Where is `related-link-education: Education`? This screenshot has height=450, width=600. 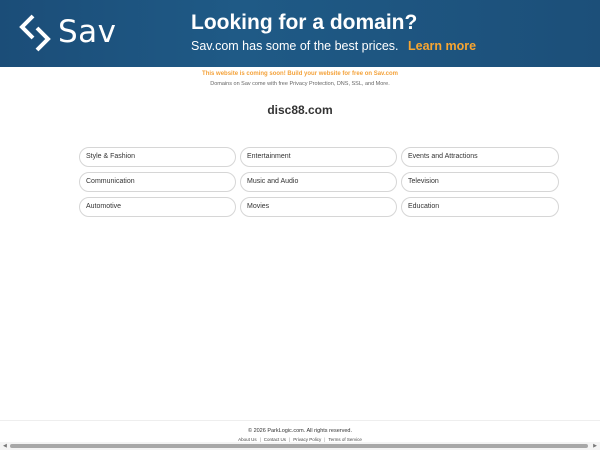 related-link-education: Education is located at coordinates (480, 207).